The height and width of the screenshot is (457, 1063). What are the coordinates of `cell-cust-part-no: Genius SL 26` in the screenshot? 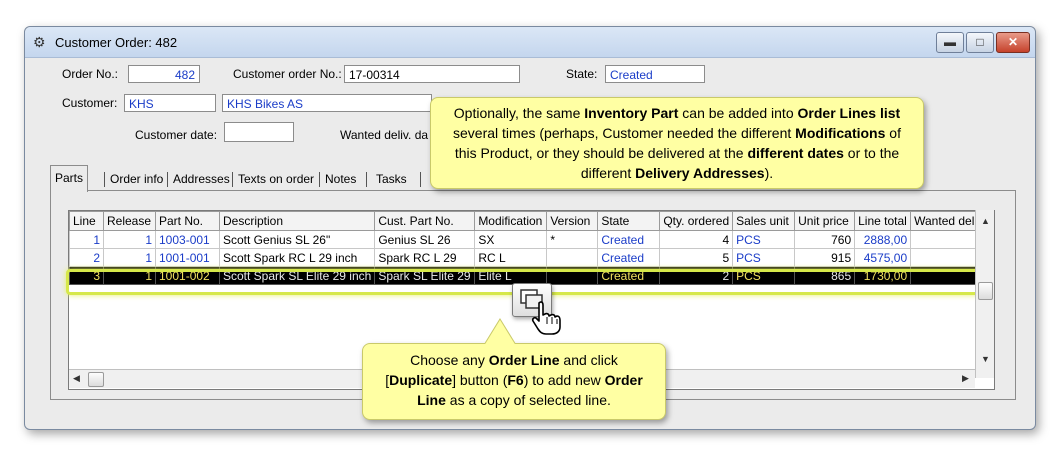 It's located at (425, 239).